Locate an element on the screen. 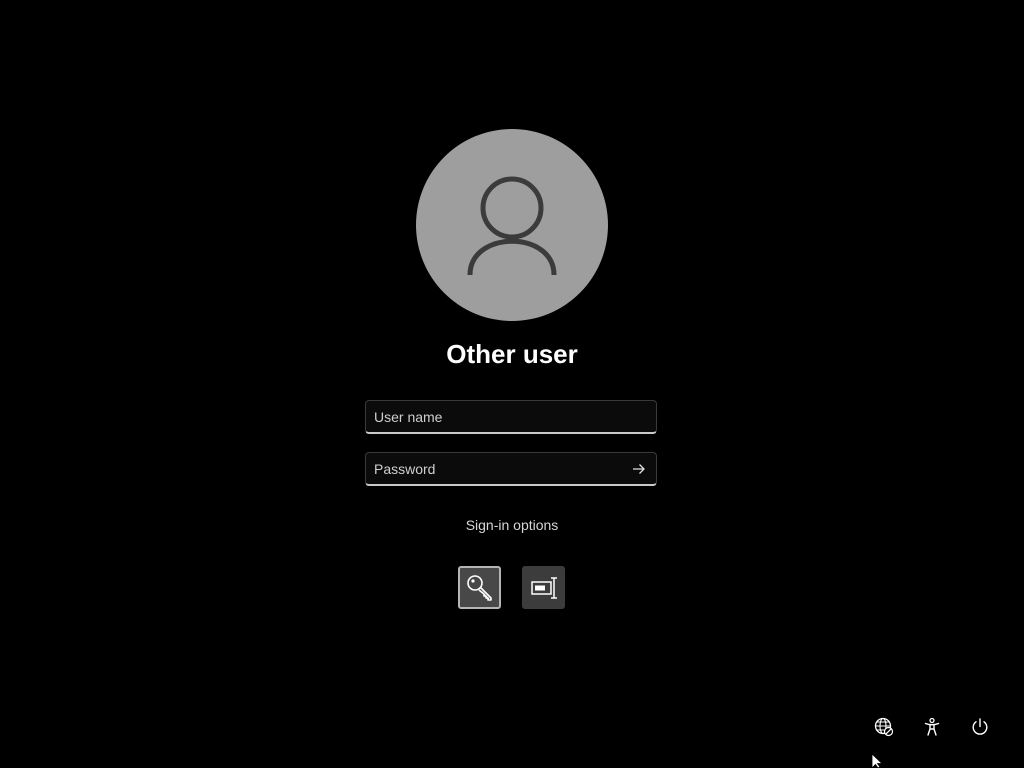 The width and height of the screenshot is (1024, 768). user-title: Other user is located at coordinates (512, 354).